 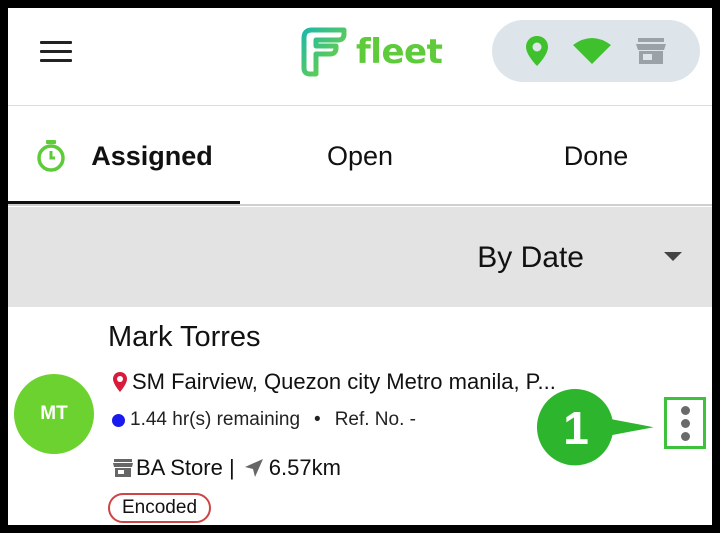 I want to click on tab-open-label: Open, so click(x=360, y=155).